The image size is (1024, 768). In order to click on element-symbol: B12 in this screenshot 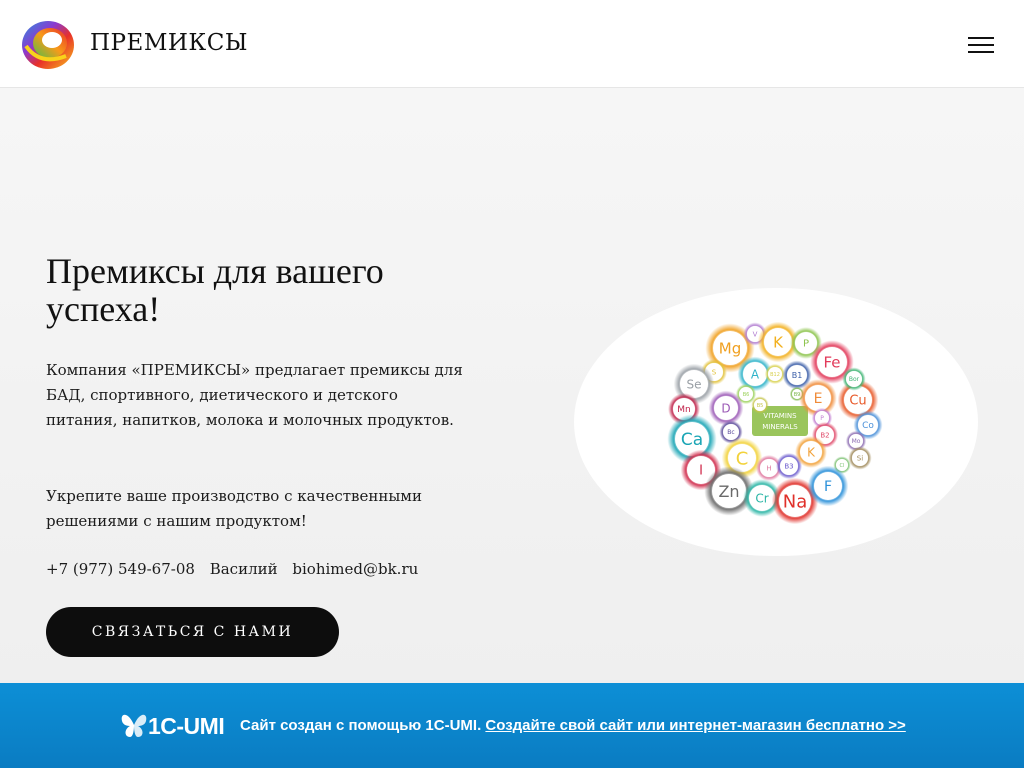, I will do `click(775, 375)`.